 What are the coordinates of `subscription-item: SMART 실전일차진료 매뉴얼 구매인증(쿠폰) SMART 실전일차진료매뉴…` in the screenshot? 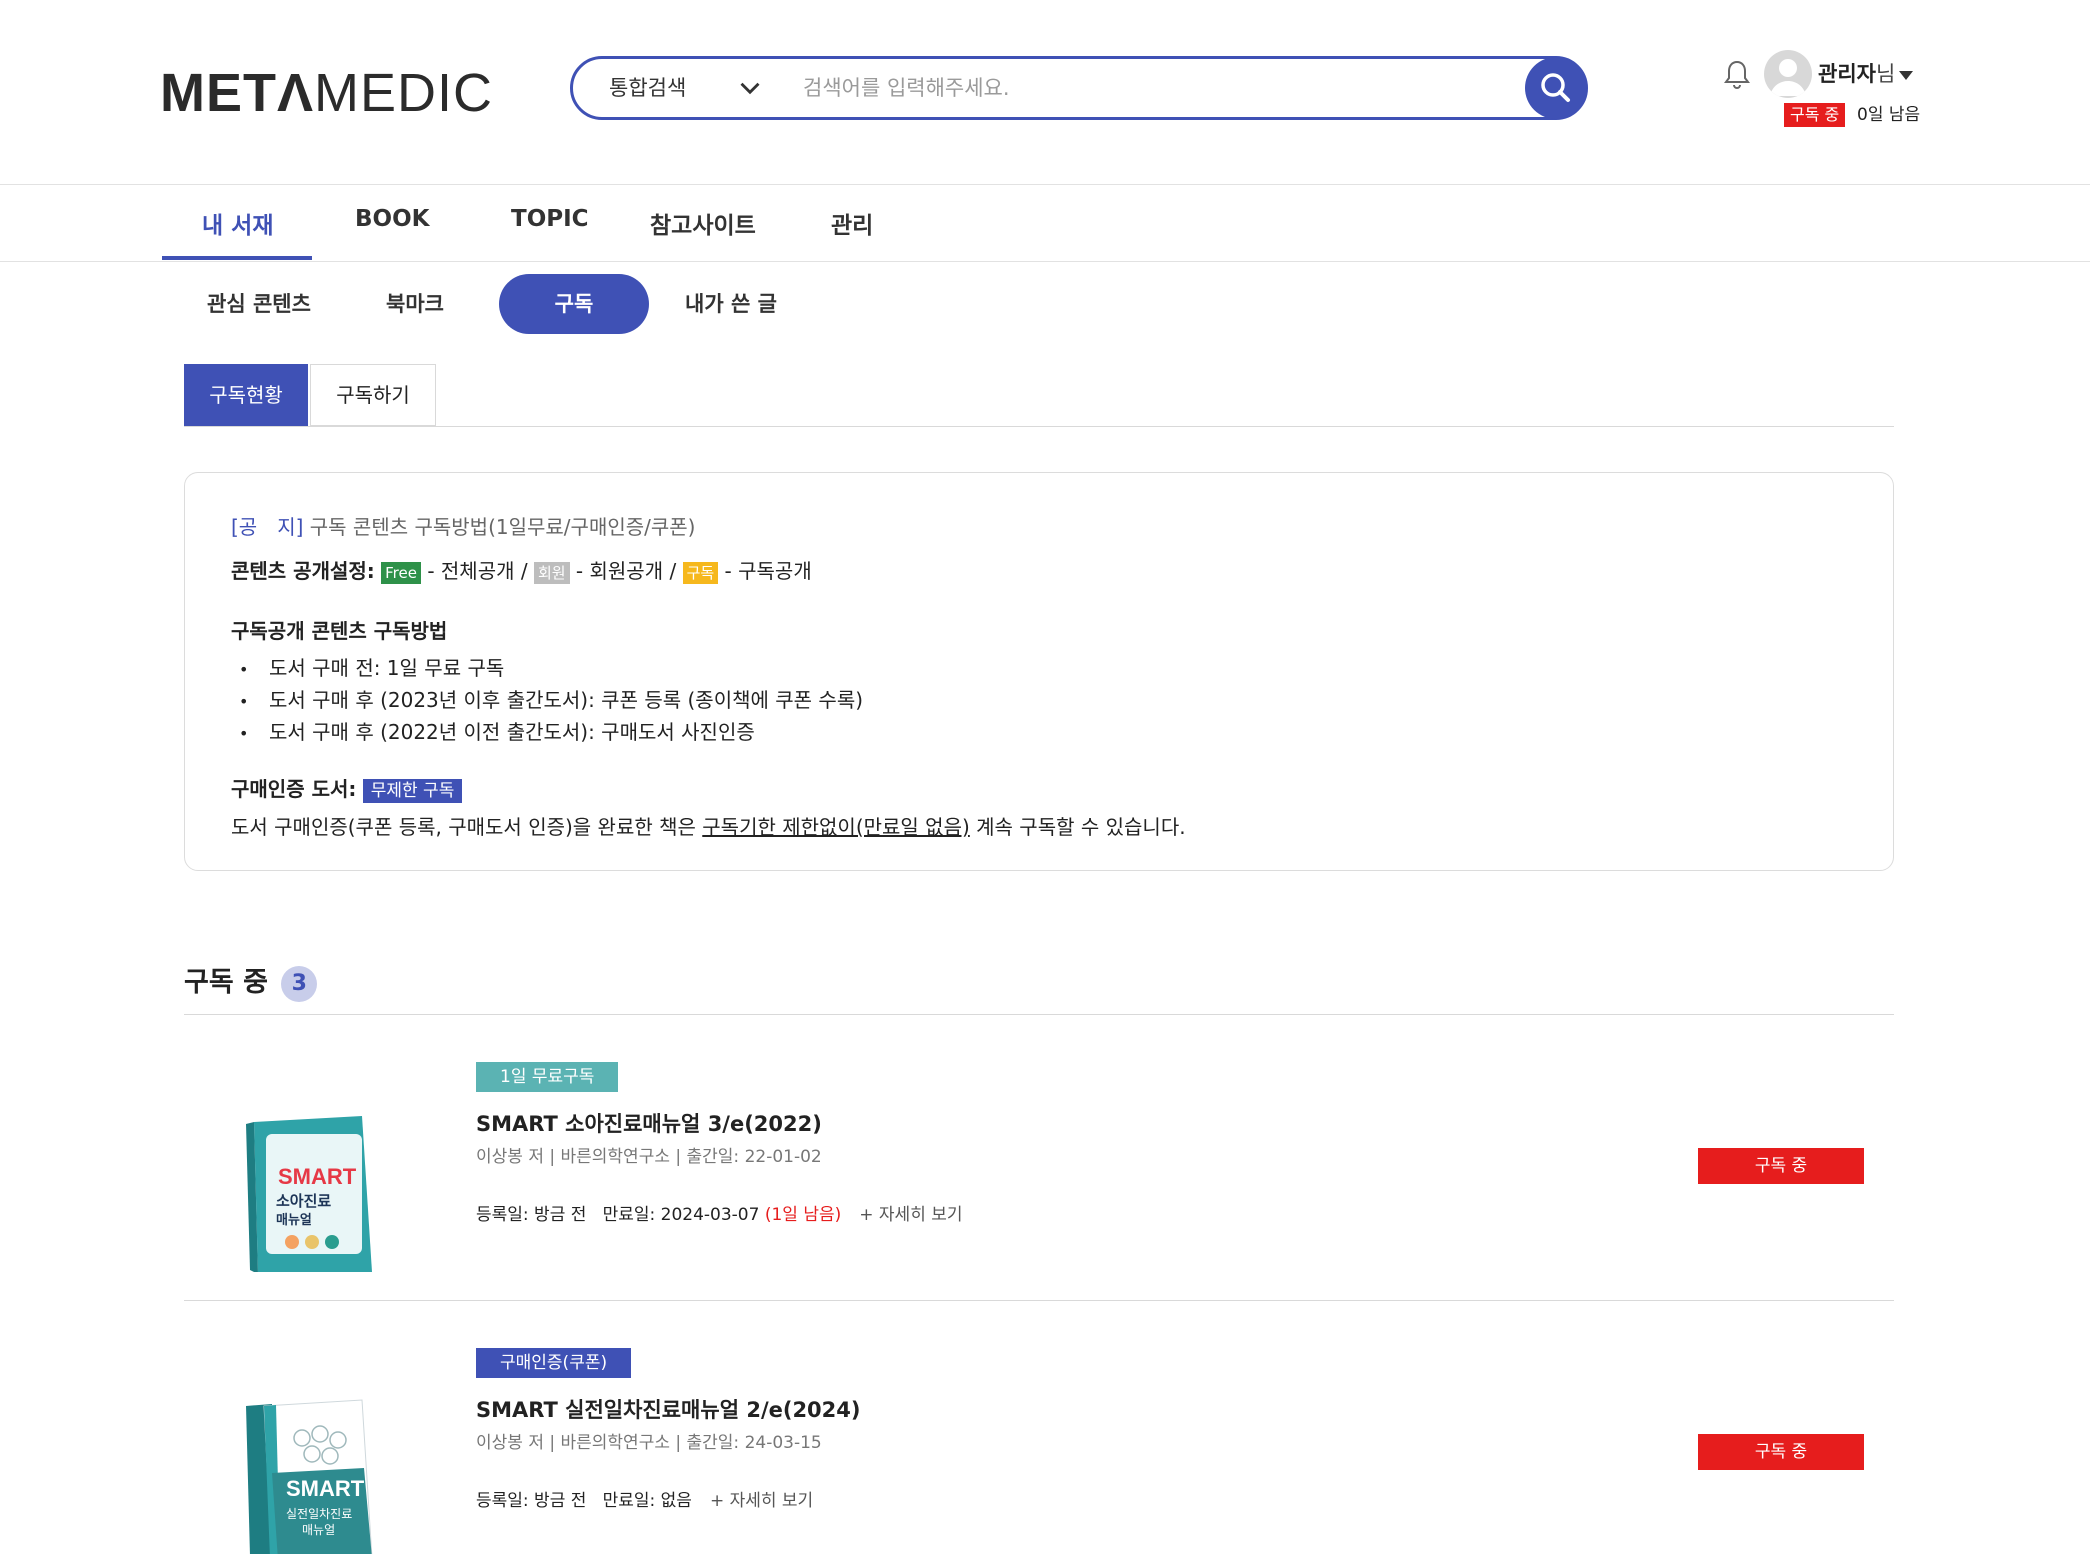 It's located at (1039, 1451).